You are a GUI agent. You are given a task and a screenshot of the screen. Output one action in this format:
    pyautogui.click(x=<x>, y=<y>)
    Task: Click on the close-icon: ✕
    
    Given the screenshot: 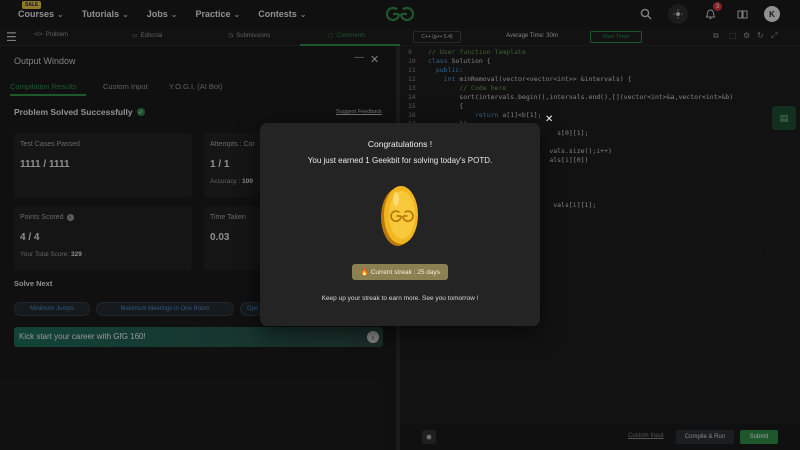 What is the action you would take?
    pyautogui.click(x=549, y=119)
    